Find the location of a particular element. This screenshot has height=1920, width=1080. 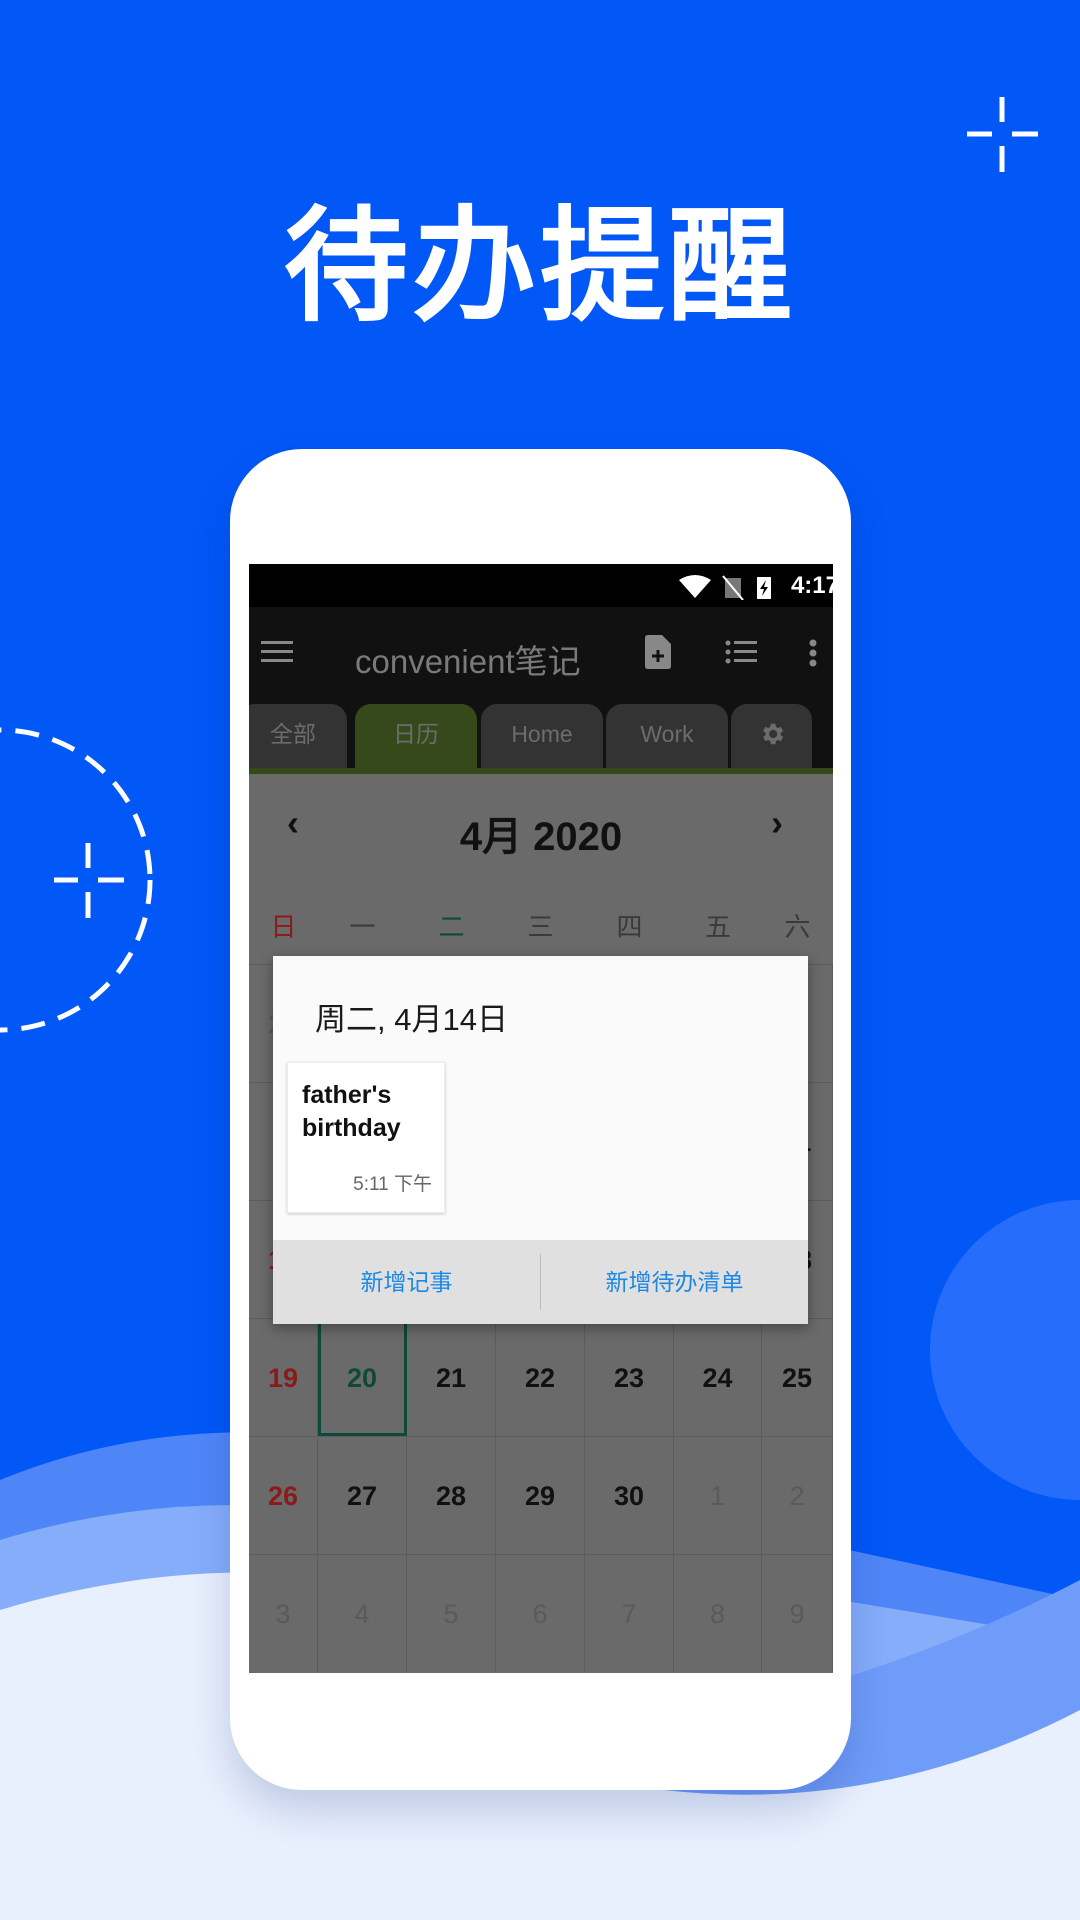

calendar-day: 29 is located at coordinates (540, 1495).